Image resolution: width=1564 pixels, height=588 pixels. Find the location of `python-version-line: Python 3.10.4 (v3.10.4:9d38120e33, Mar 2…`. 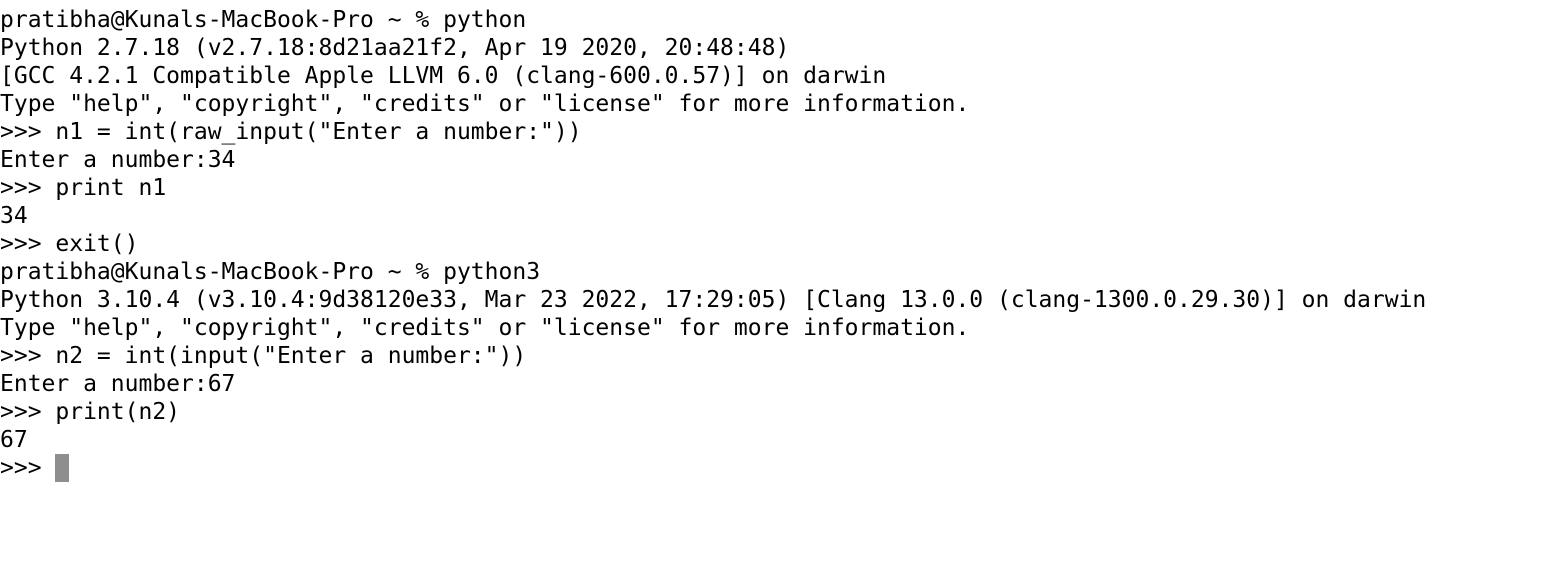

python-version-line: Python 3.10.4 (v3.10.4:9d38120e33, Mar 2… is located at coordinates (713, 300).